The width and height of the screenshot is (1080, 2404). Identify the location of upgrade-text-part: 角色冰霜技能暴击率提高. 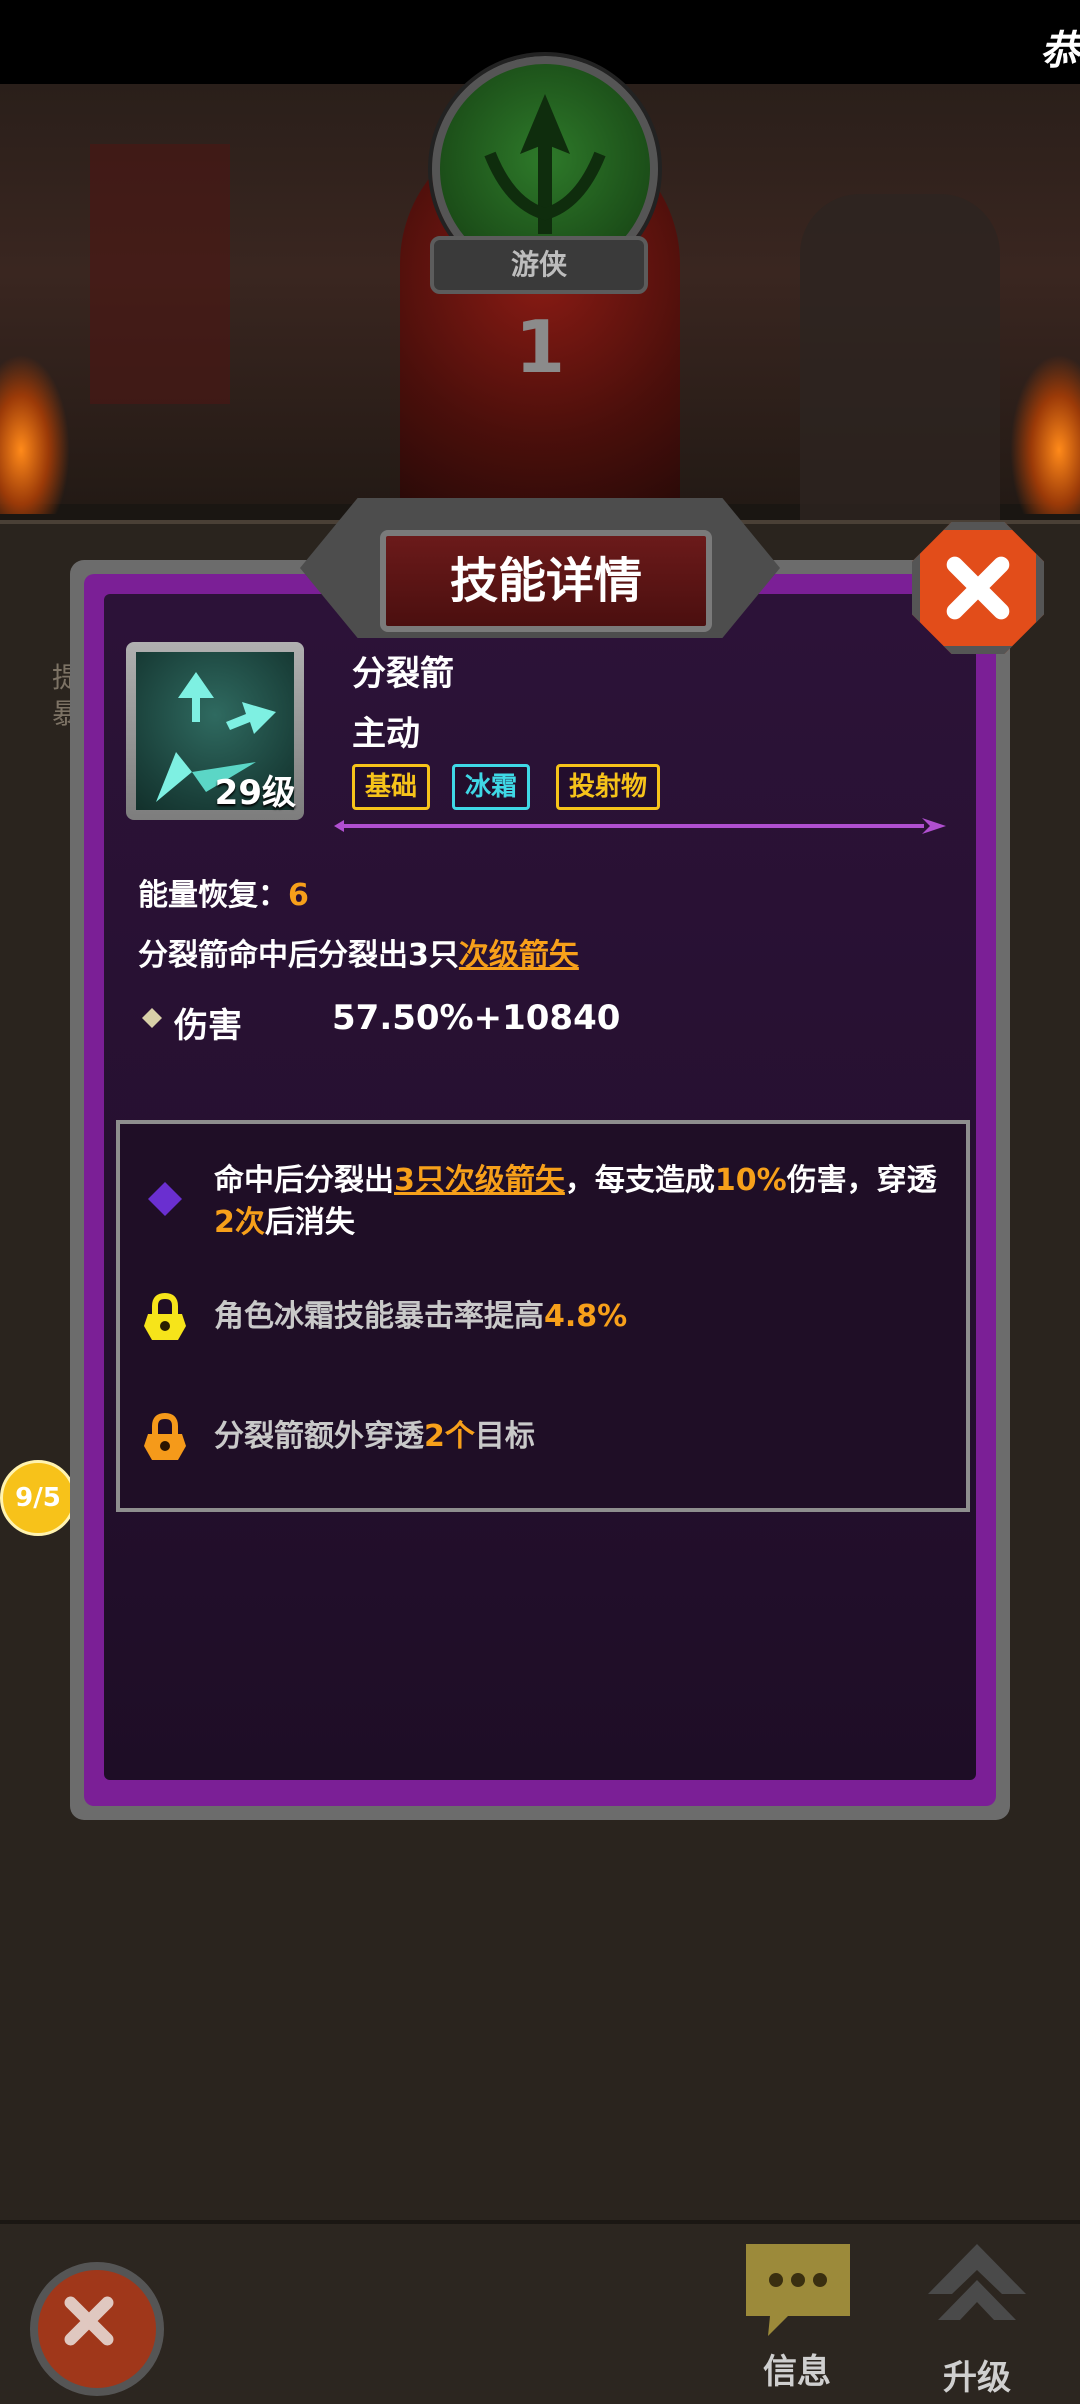
(379, 1316).